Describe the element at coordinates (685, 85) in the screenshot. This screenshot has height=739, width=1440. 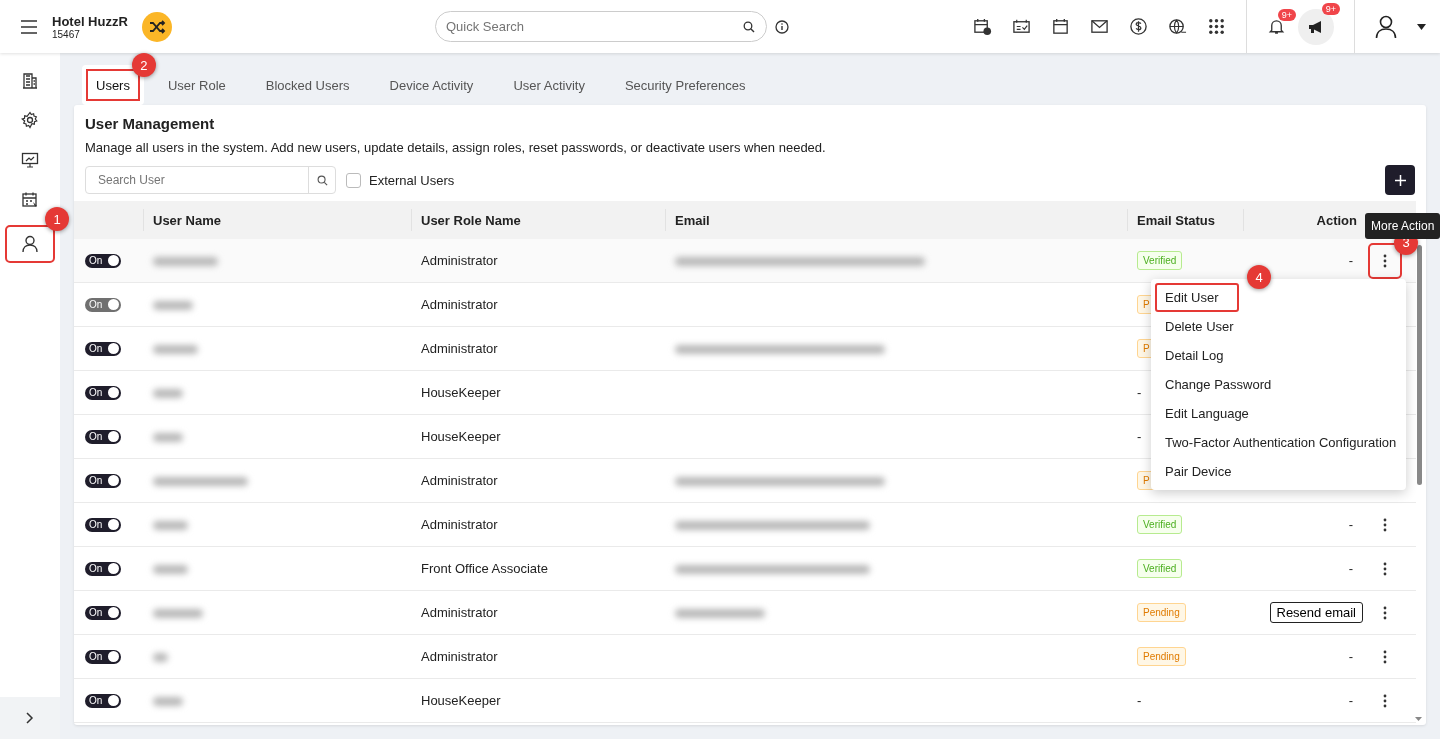
I see `tab: Security Preferences` at that location.